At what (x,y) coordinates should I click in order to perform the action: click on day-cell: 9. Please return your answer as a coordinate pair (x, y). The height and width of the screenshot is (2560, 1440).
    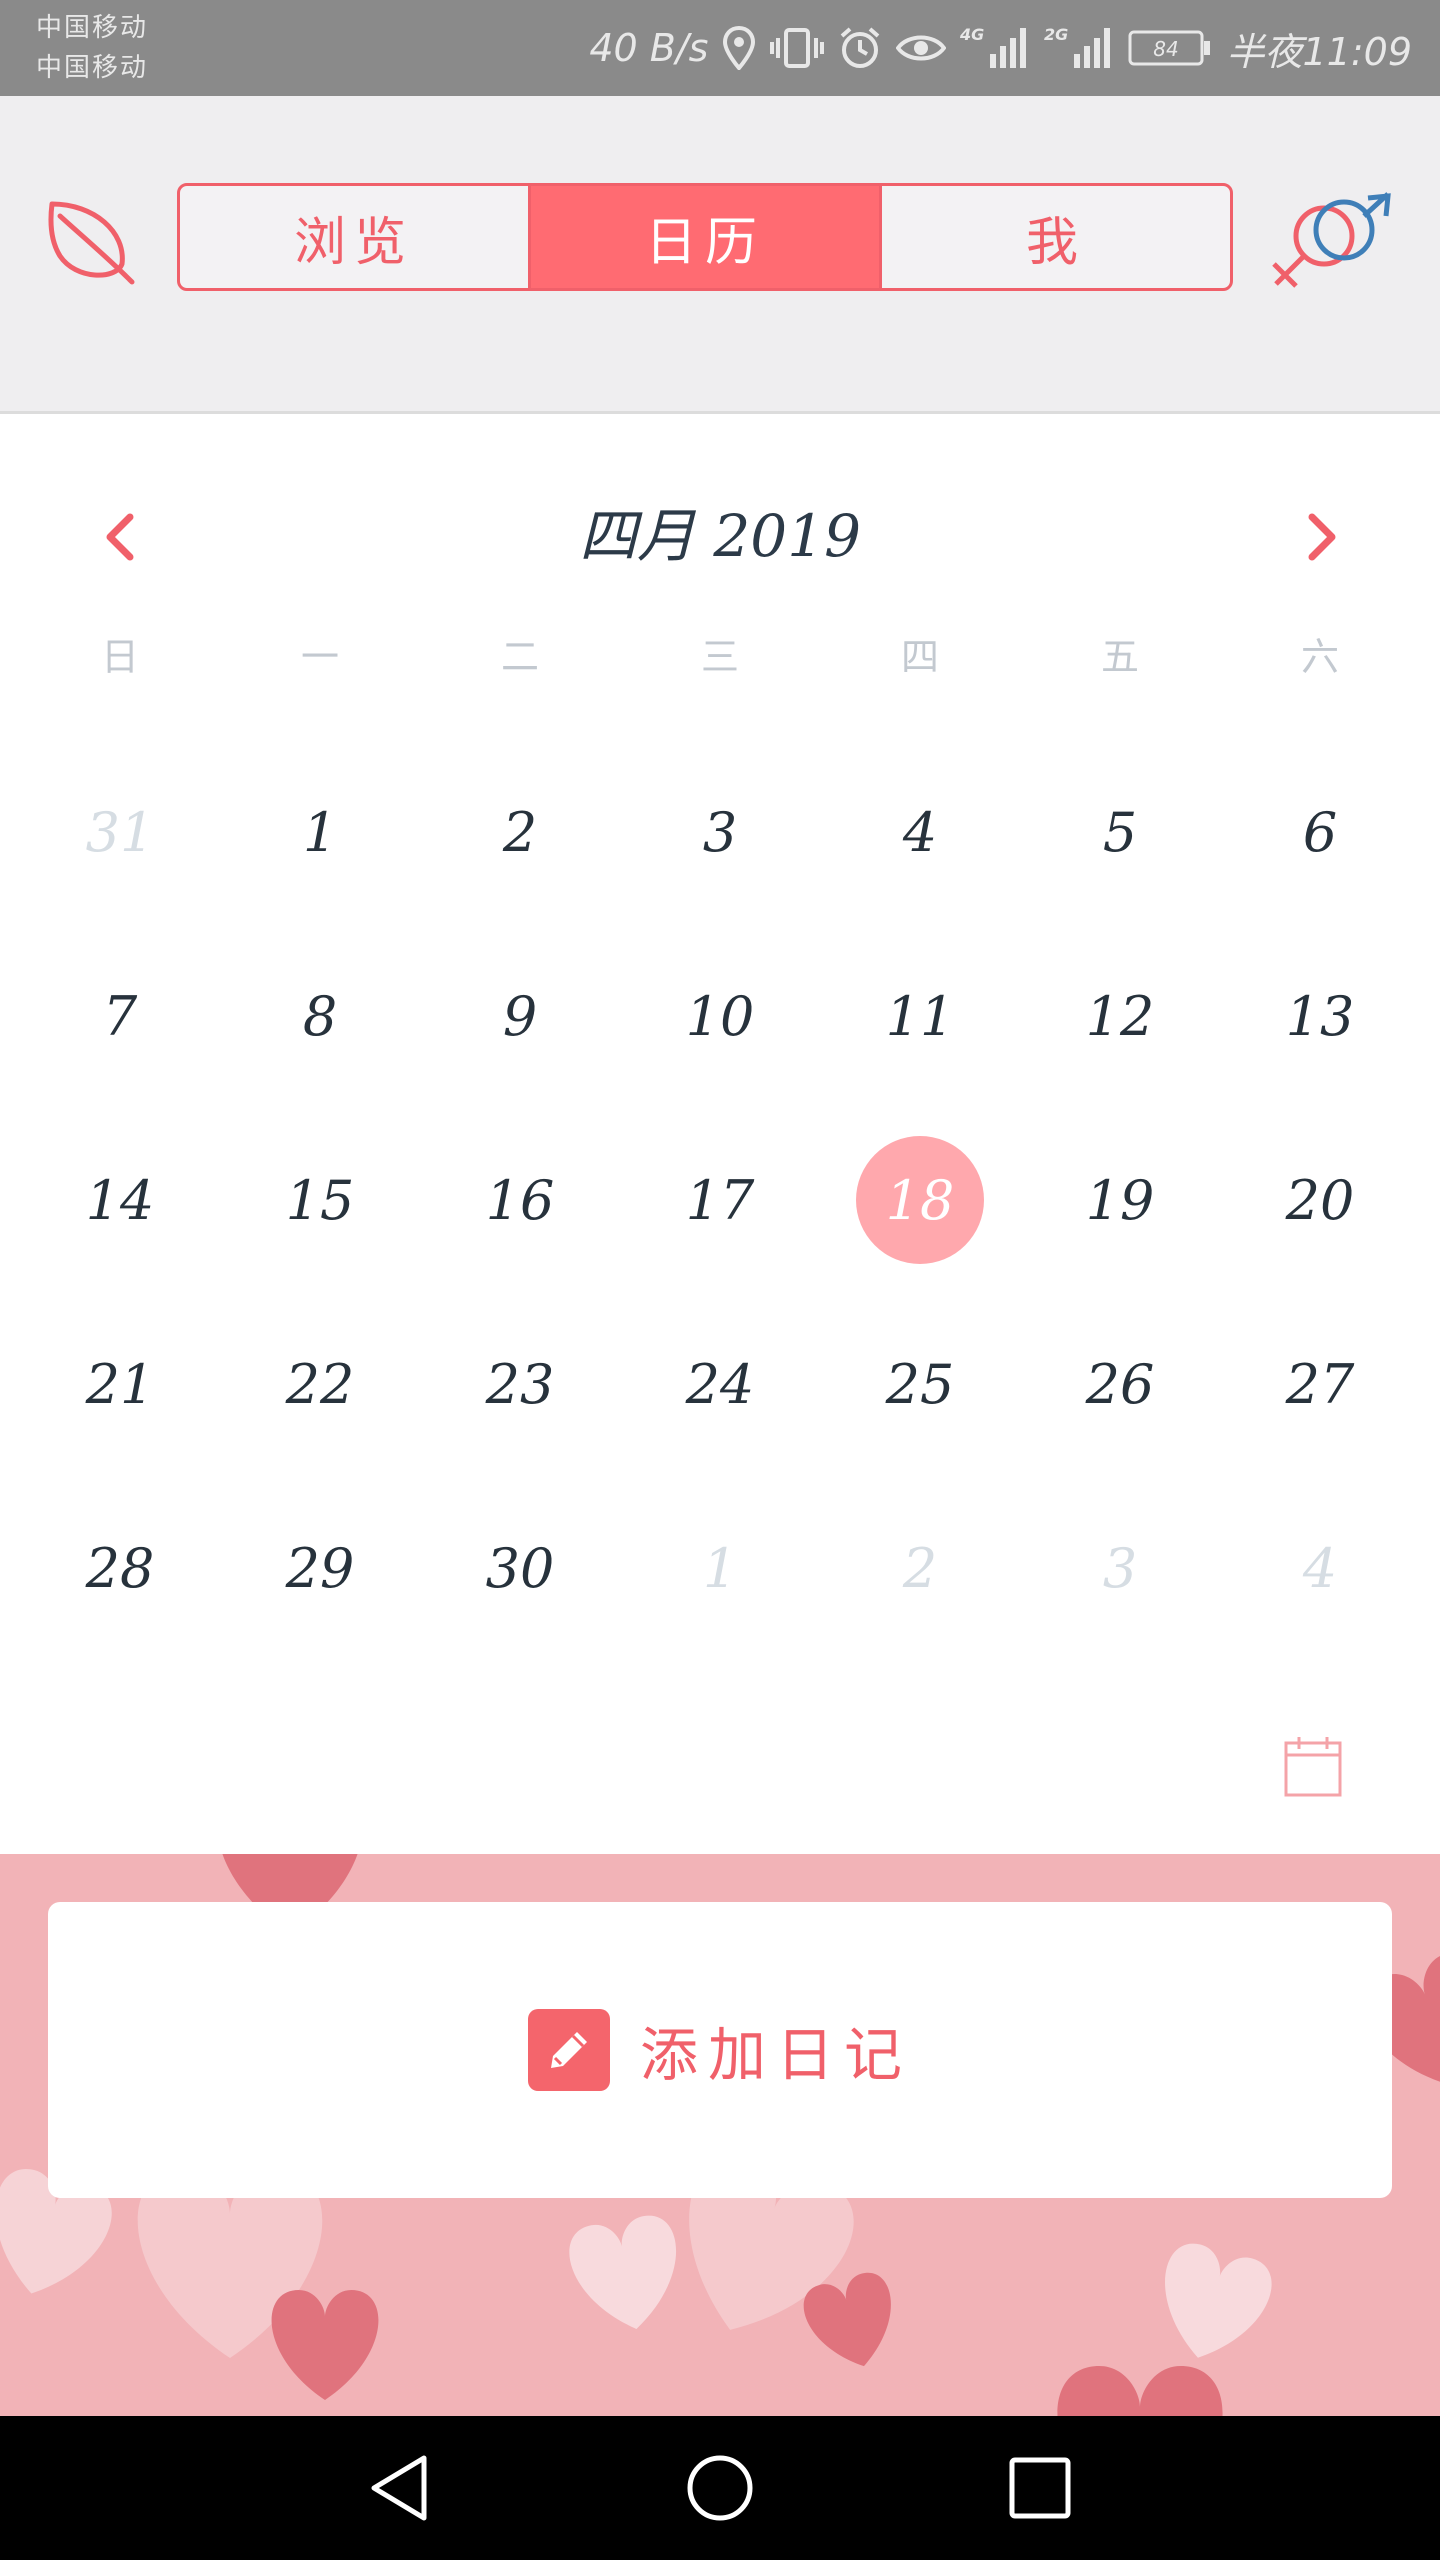
    Looking at the image, I should click on (520, 1016).